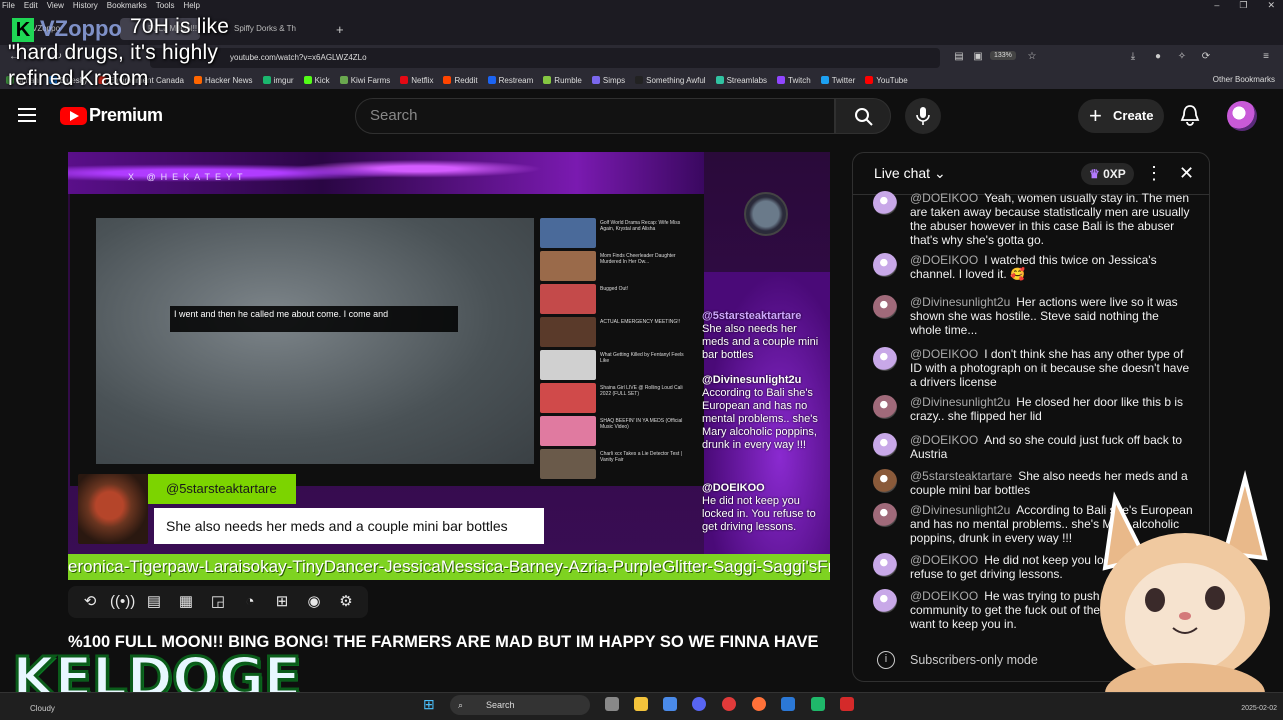  What do you see at coordinates (73, 116) in the screenshot?
I see `youtube-logo-icon` at bounding box center [73, 116].